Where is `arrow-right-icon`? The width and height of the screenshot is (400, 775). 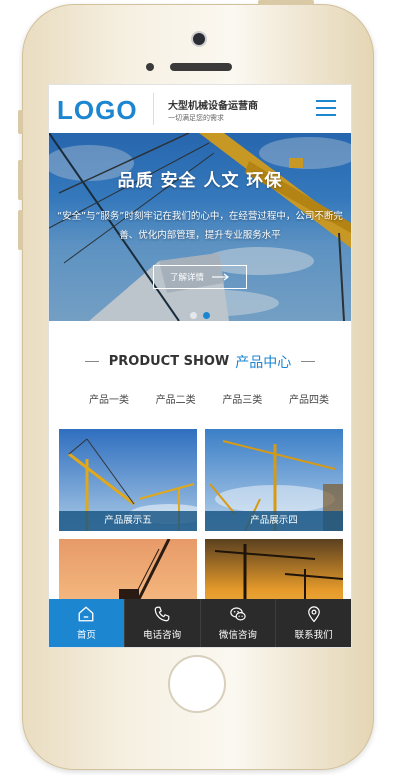
arrow-right-icon is located at coordinates (220, 277).